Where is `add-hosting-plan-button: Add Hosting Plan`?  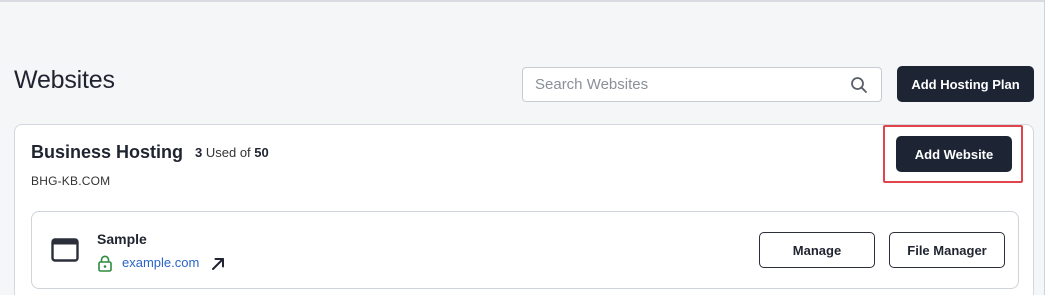 add-hosting-plan-button: Add Hosting Plan is located at coordinates (965, 84).